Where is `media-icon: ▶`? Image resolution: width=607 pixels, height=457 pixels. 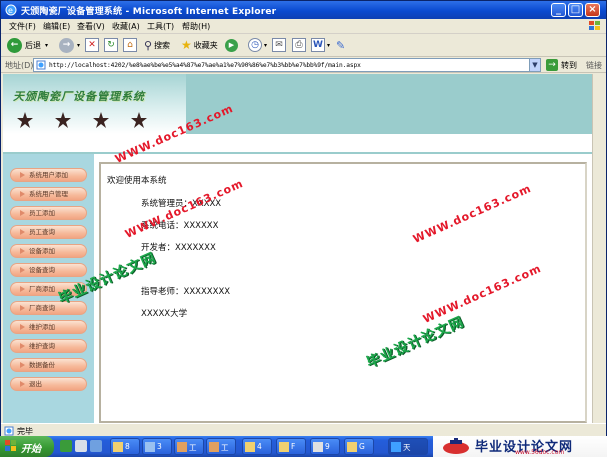
media-icon: ▶ is located at coordinates (231, 45).